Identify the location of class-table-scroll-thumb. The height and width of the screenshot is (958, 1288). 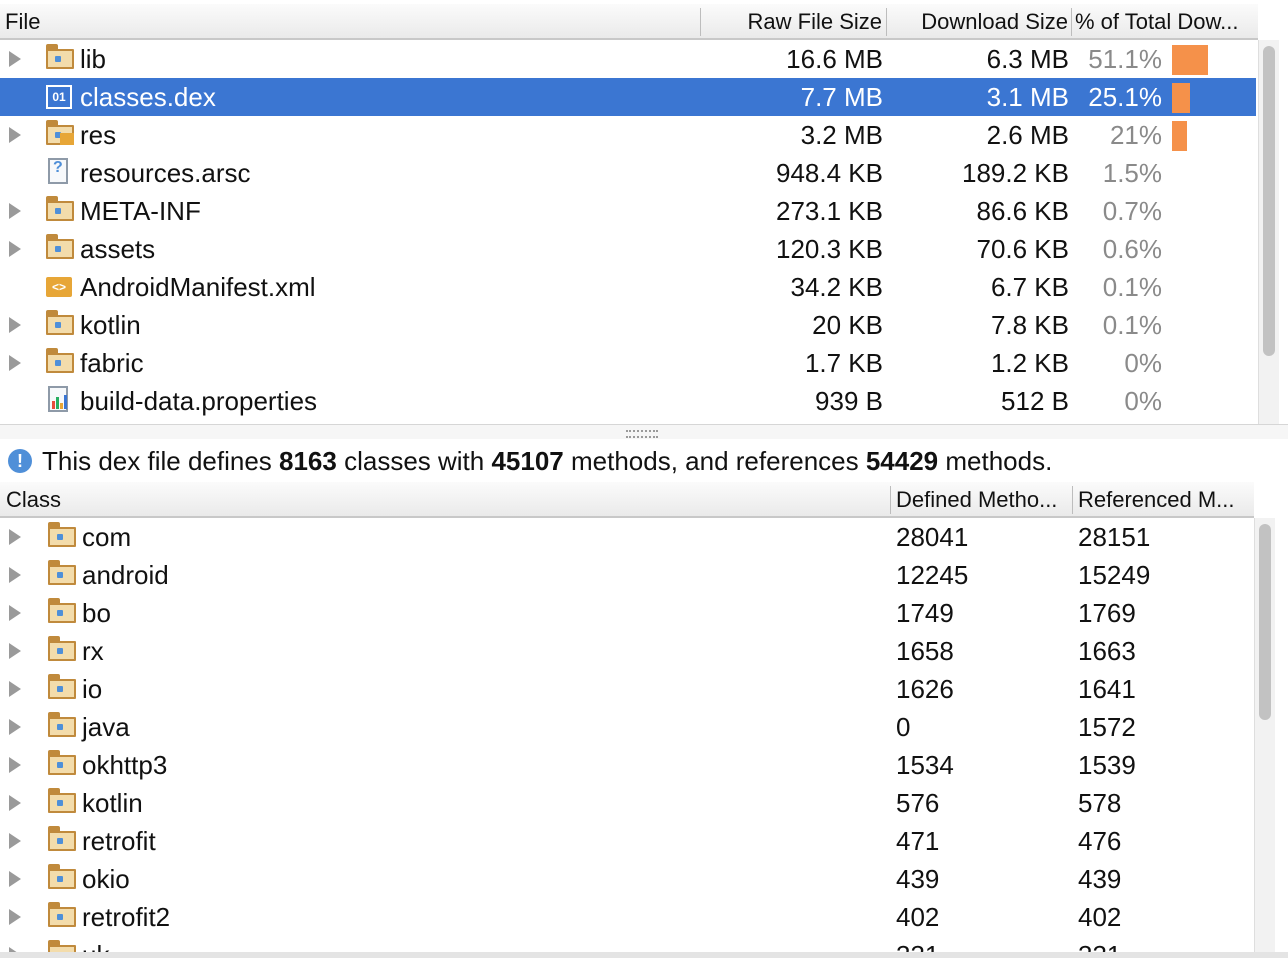
(1265, 622).